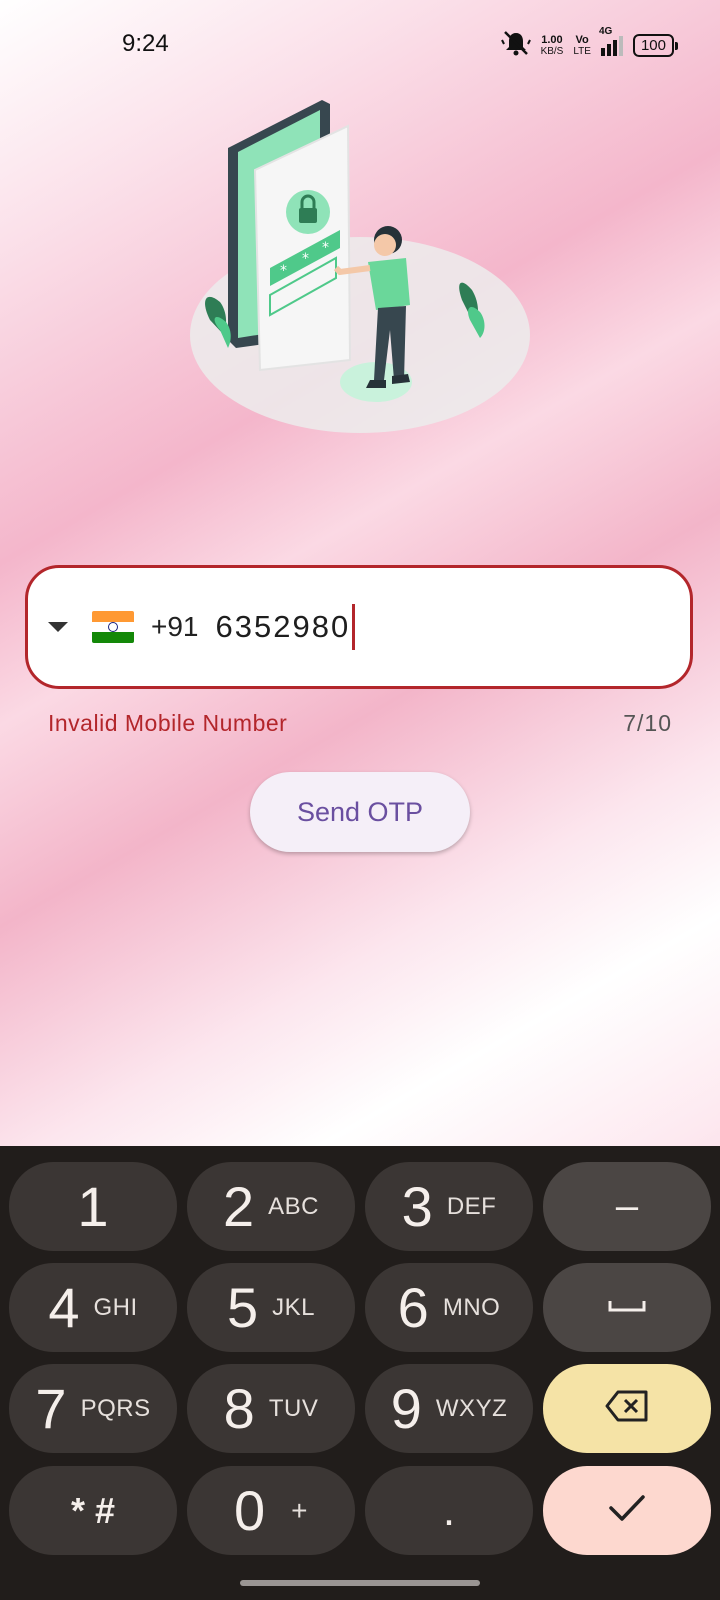 This screenshot has height=1600, width=720. What do you see at coordinates (271, 1510) in the screenshot?
I see `key-0: 0 +` at bounding box center [271, 1510].